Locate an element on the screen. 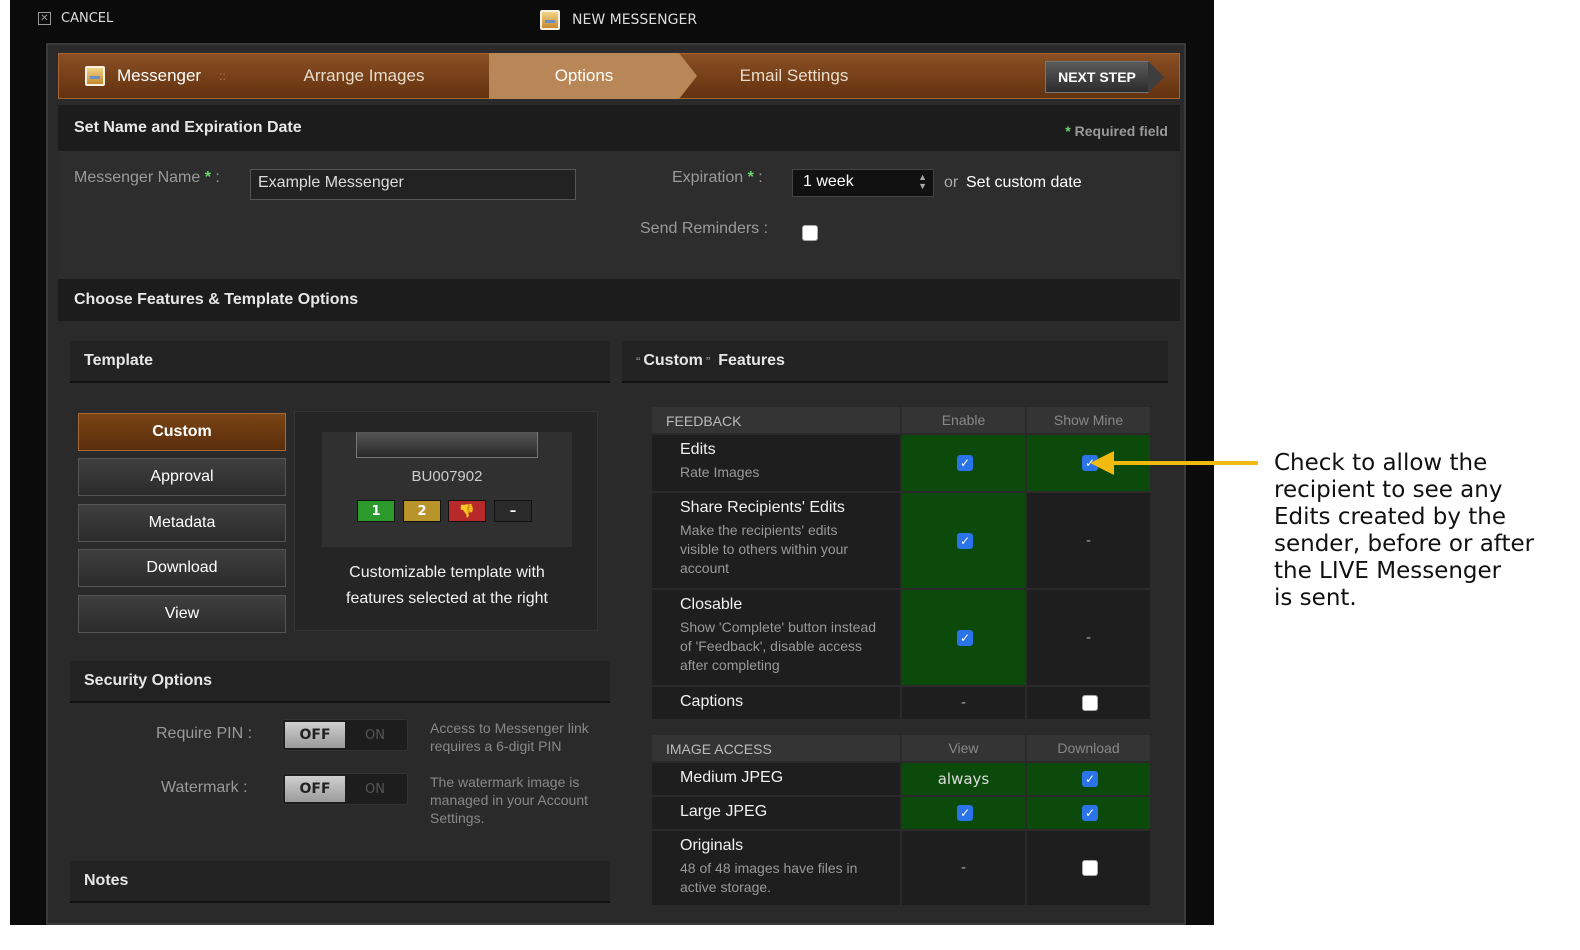 The image size is (1580, 950). large-jpeg-download-checkbox: ✓ is located at coordinates (1090, 813).